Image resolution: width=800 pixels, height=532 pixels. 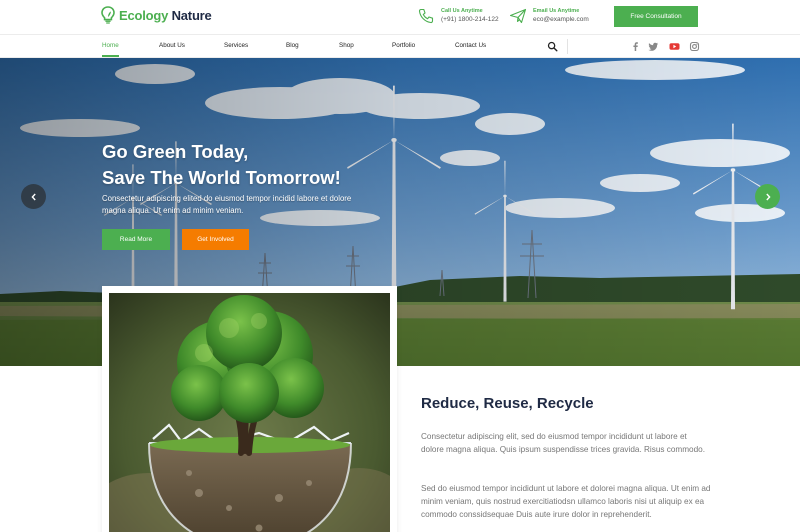 I want to click on chevron-right-icon, so click(x=768, y=196).